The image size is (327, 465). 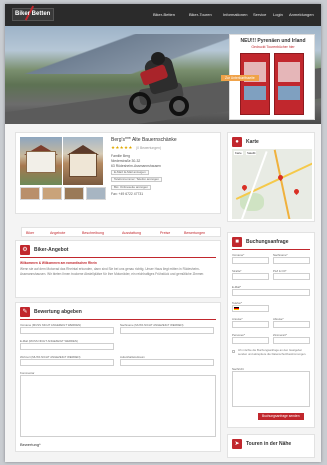 I want to click on to-accommodation-button: Zur Unterkunftsseite, so click(x=240, y=78).